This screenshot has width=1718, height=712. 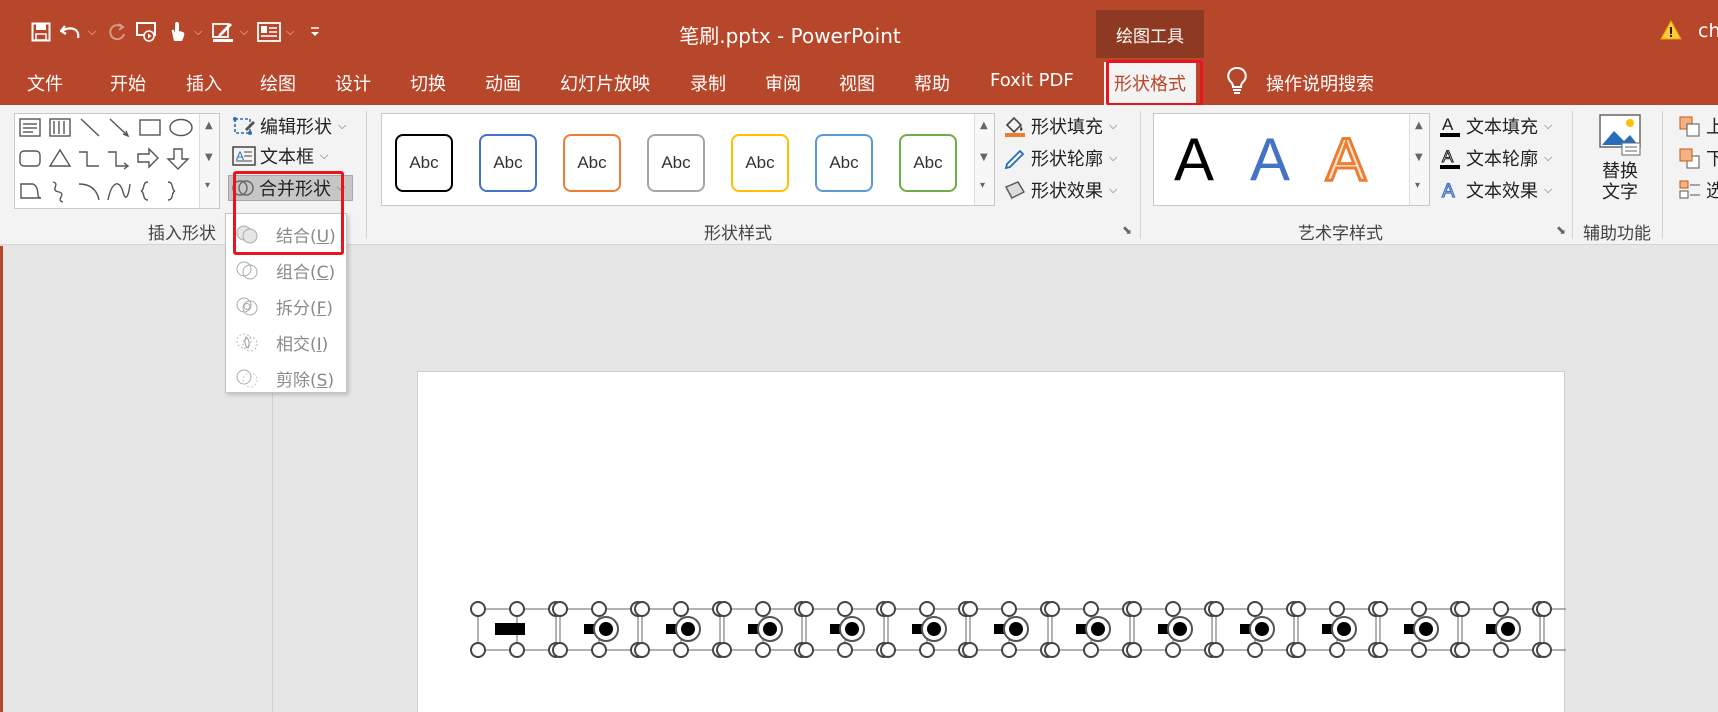 What do you see at coordinates (1060, 158) in the screenshot?
I see `shape-outline-button: 形状轮廓 ⌵` at bounding box center [1060, 158].